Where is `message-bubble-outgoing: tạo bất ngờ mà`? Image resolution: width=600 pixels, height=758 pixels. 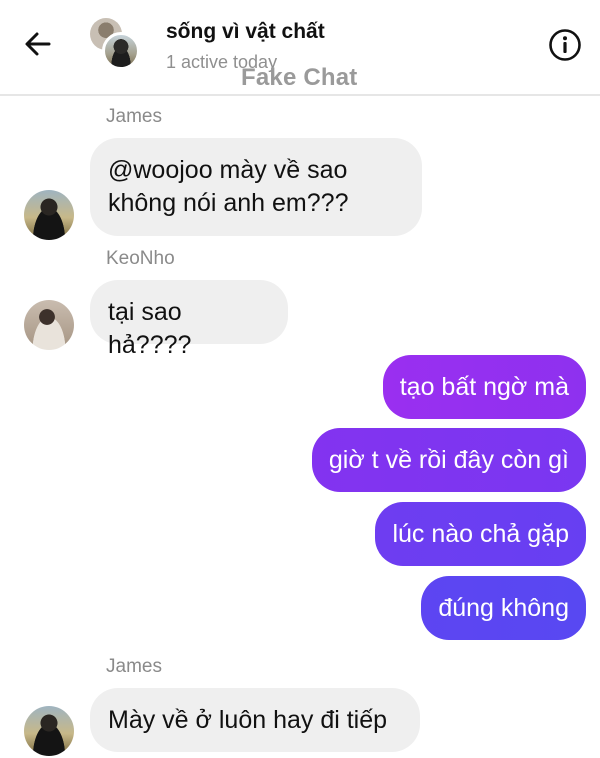 message-bubble-outgoing: tạo bất ngờ mà is located at coordinates (484, 387).